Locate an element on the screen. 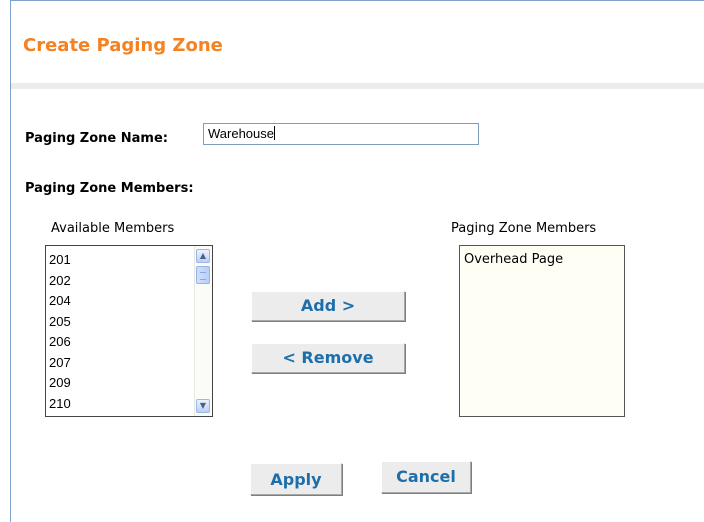 The height and width of the screenshot is (522, 704). list-item: 207 is located at coordinates (60, 363).